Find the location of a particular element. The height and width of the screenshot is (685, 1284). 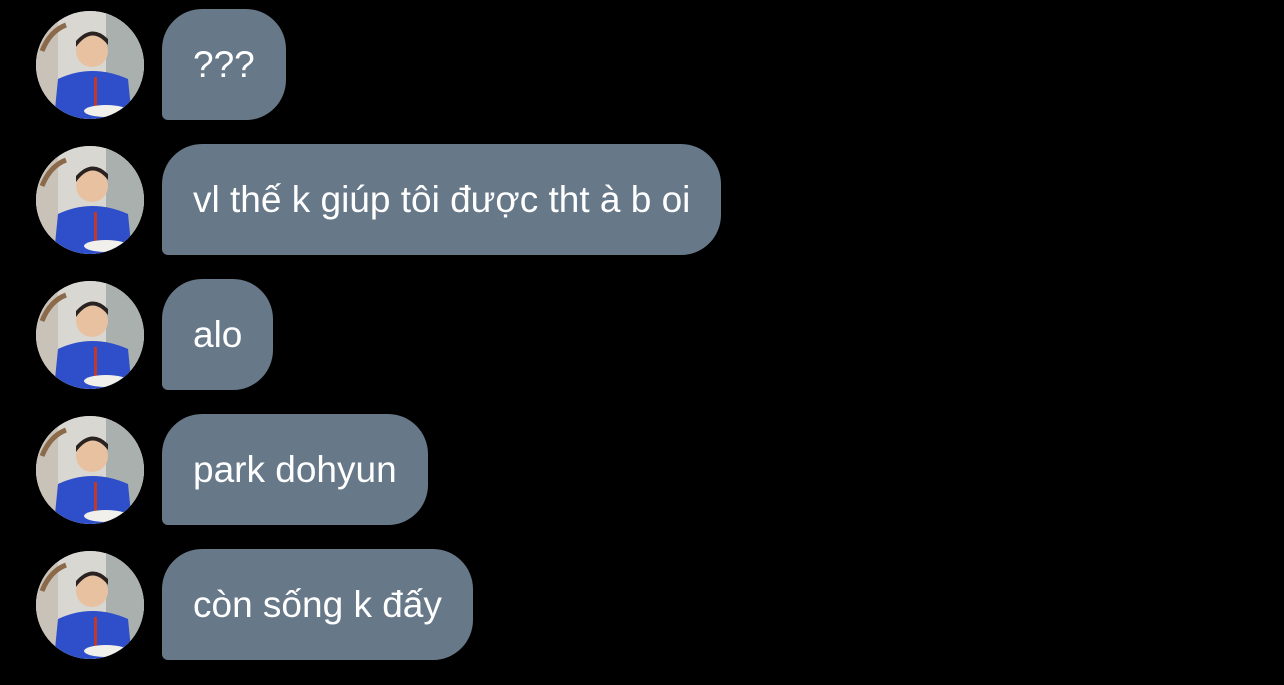

message-bubble: còn sống k đấy is located at coordinates (317, 604).